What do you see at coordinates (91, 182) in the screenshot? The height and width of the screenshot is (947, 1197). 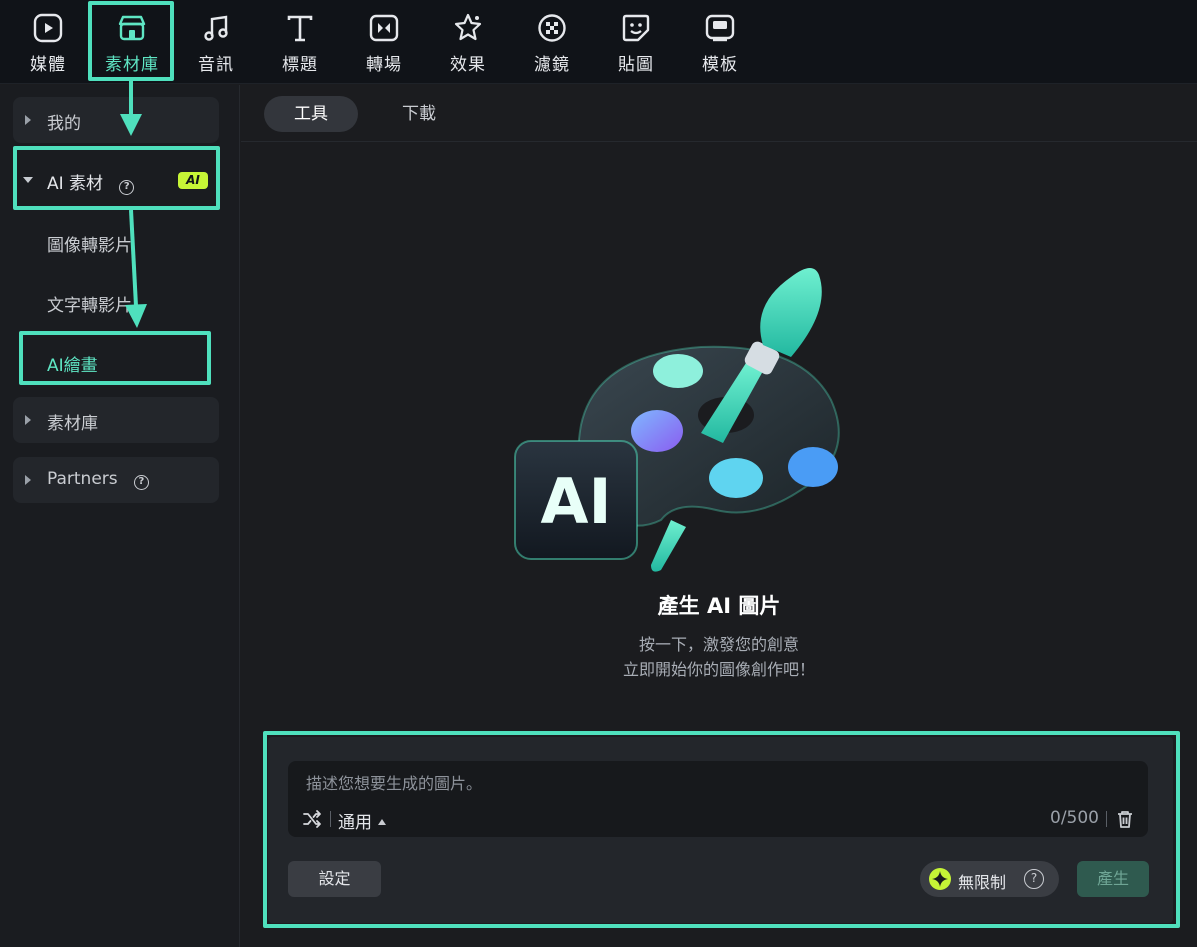 I see `sidebar-item-label: AI 素材 ?` at bounding box center [91, 182].